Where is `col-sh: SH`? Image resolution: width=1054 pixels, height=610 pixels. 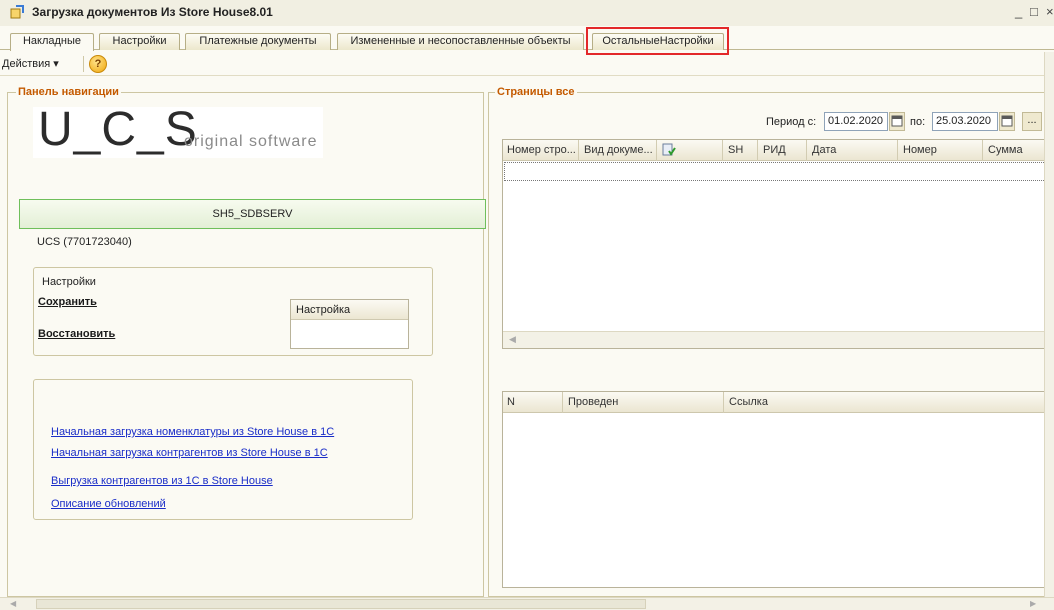 col-sh: SH is located at coordinates (741, 150).